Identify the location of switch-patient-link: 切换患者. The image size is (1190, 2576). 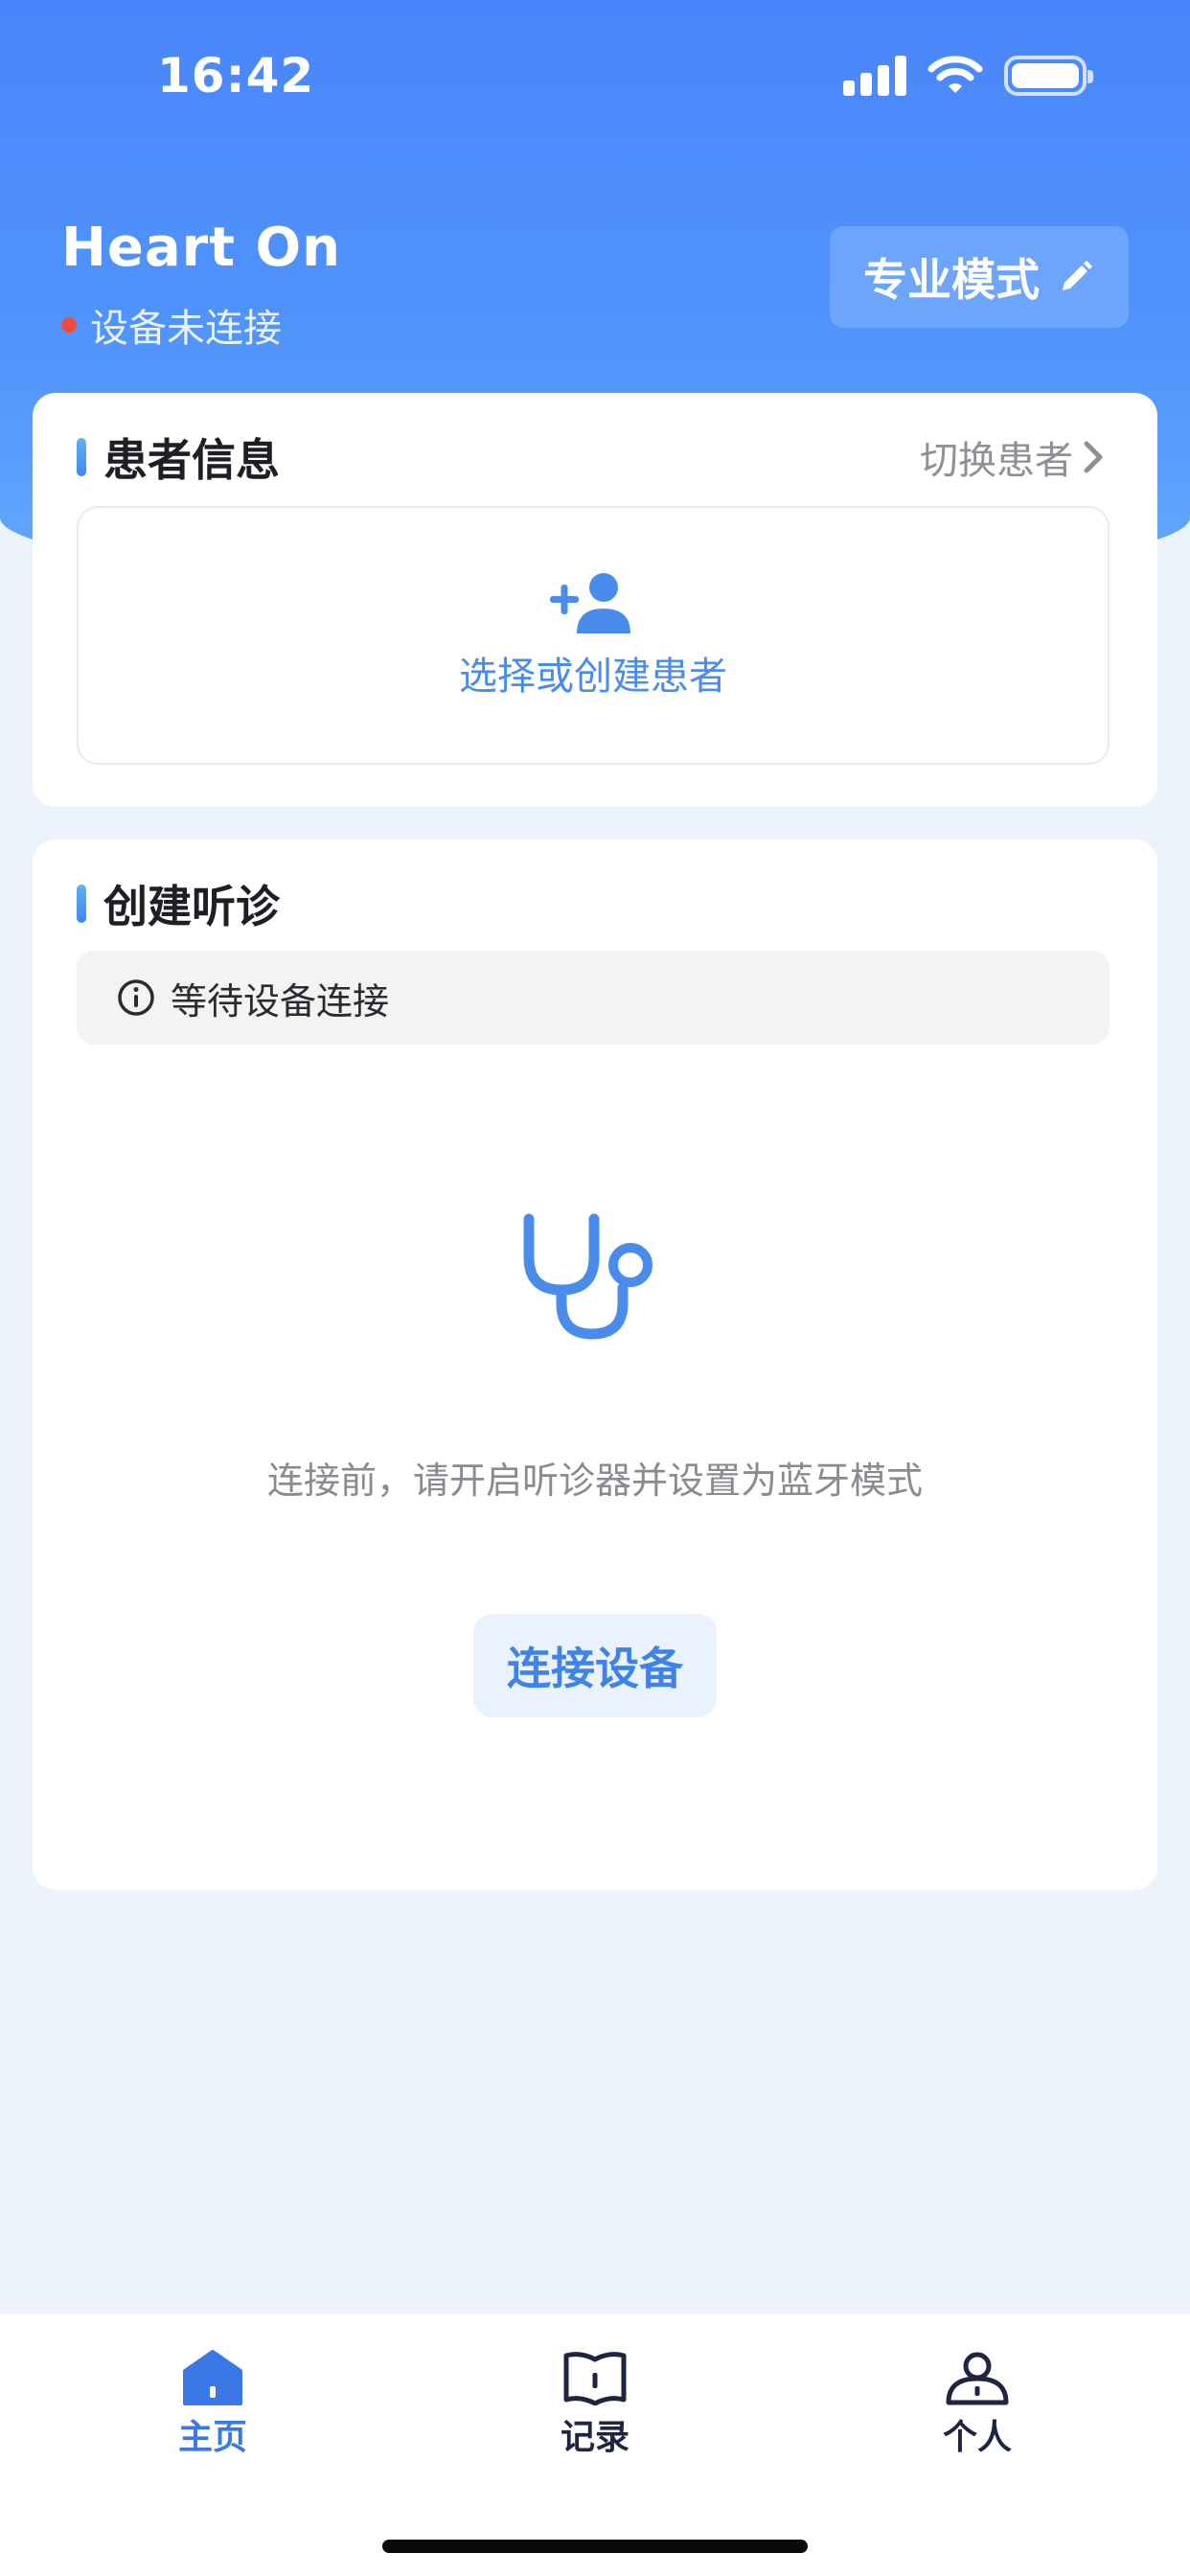
(1013, 457).